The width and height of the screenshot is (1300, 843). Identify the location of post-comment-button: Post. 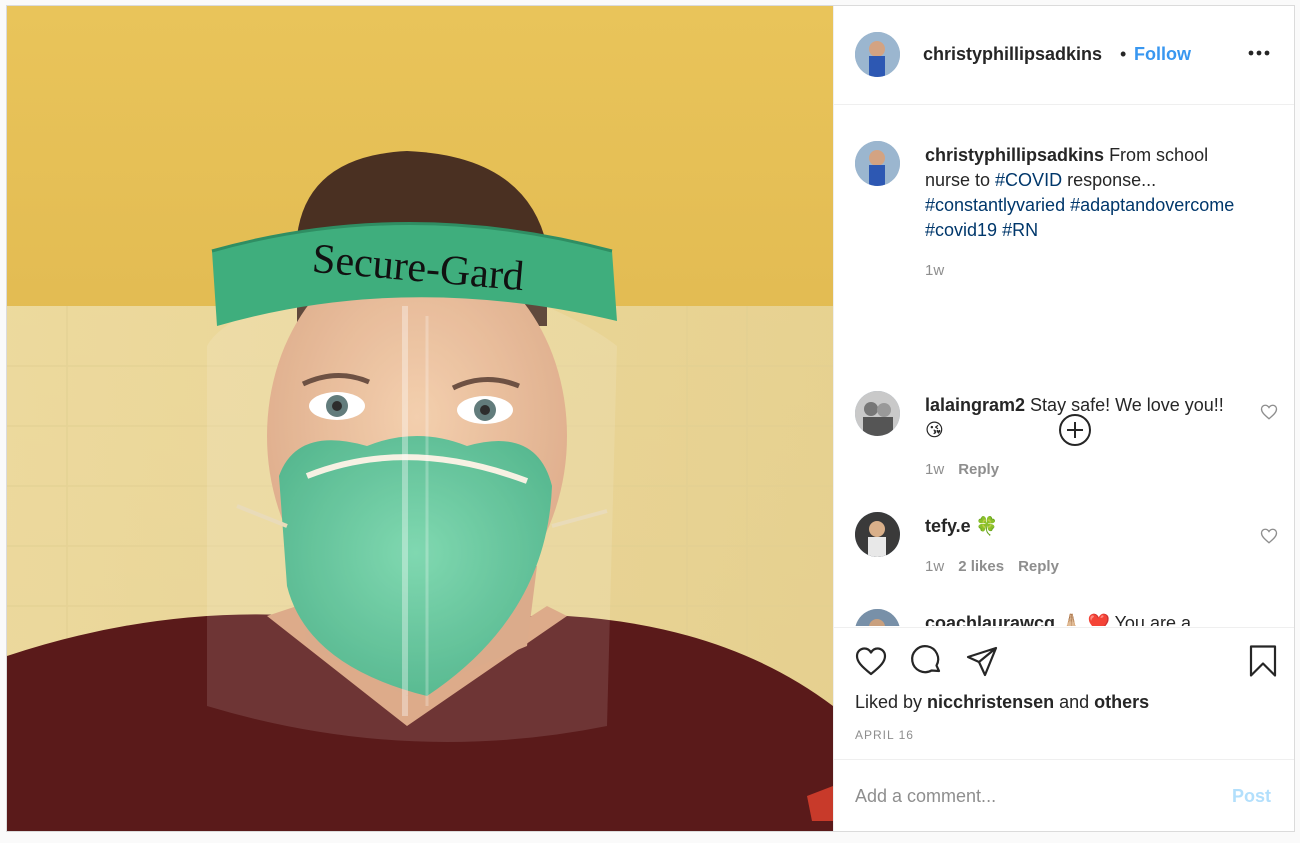
(1251, 796).